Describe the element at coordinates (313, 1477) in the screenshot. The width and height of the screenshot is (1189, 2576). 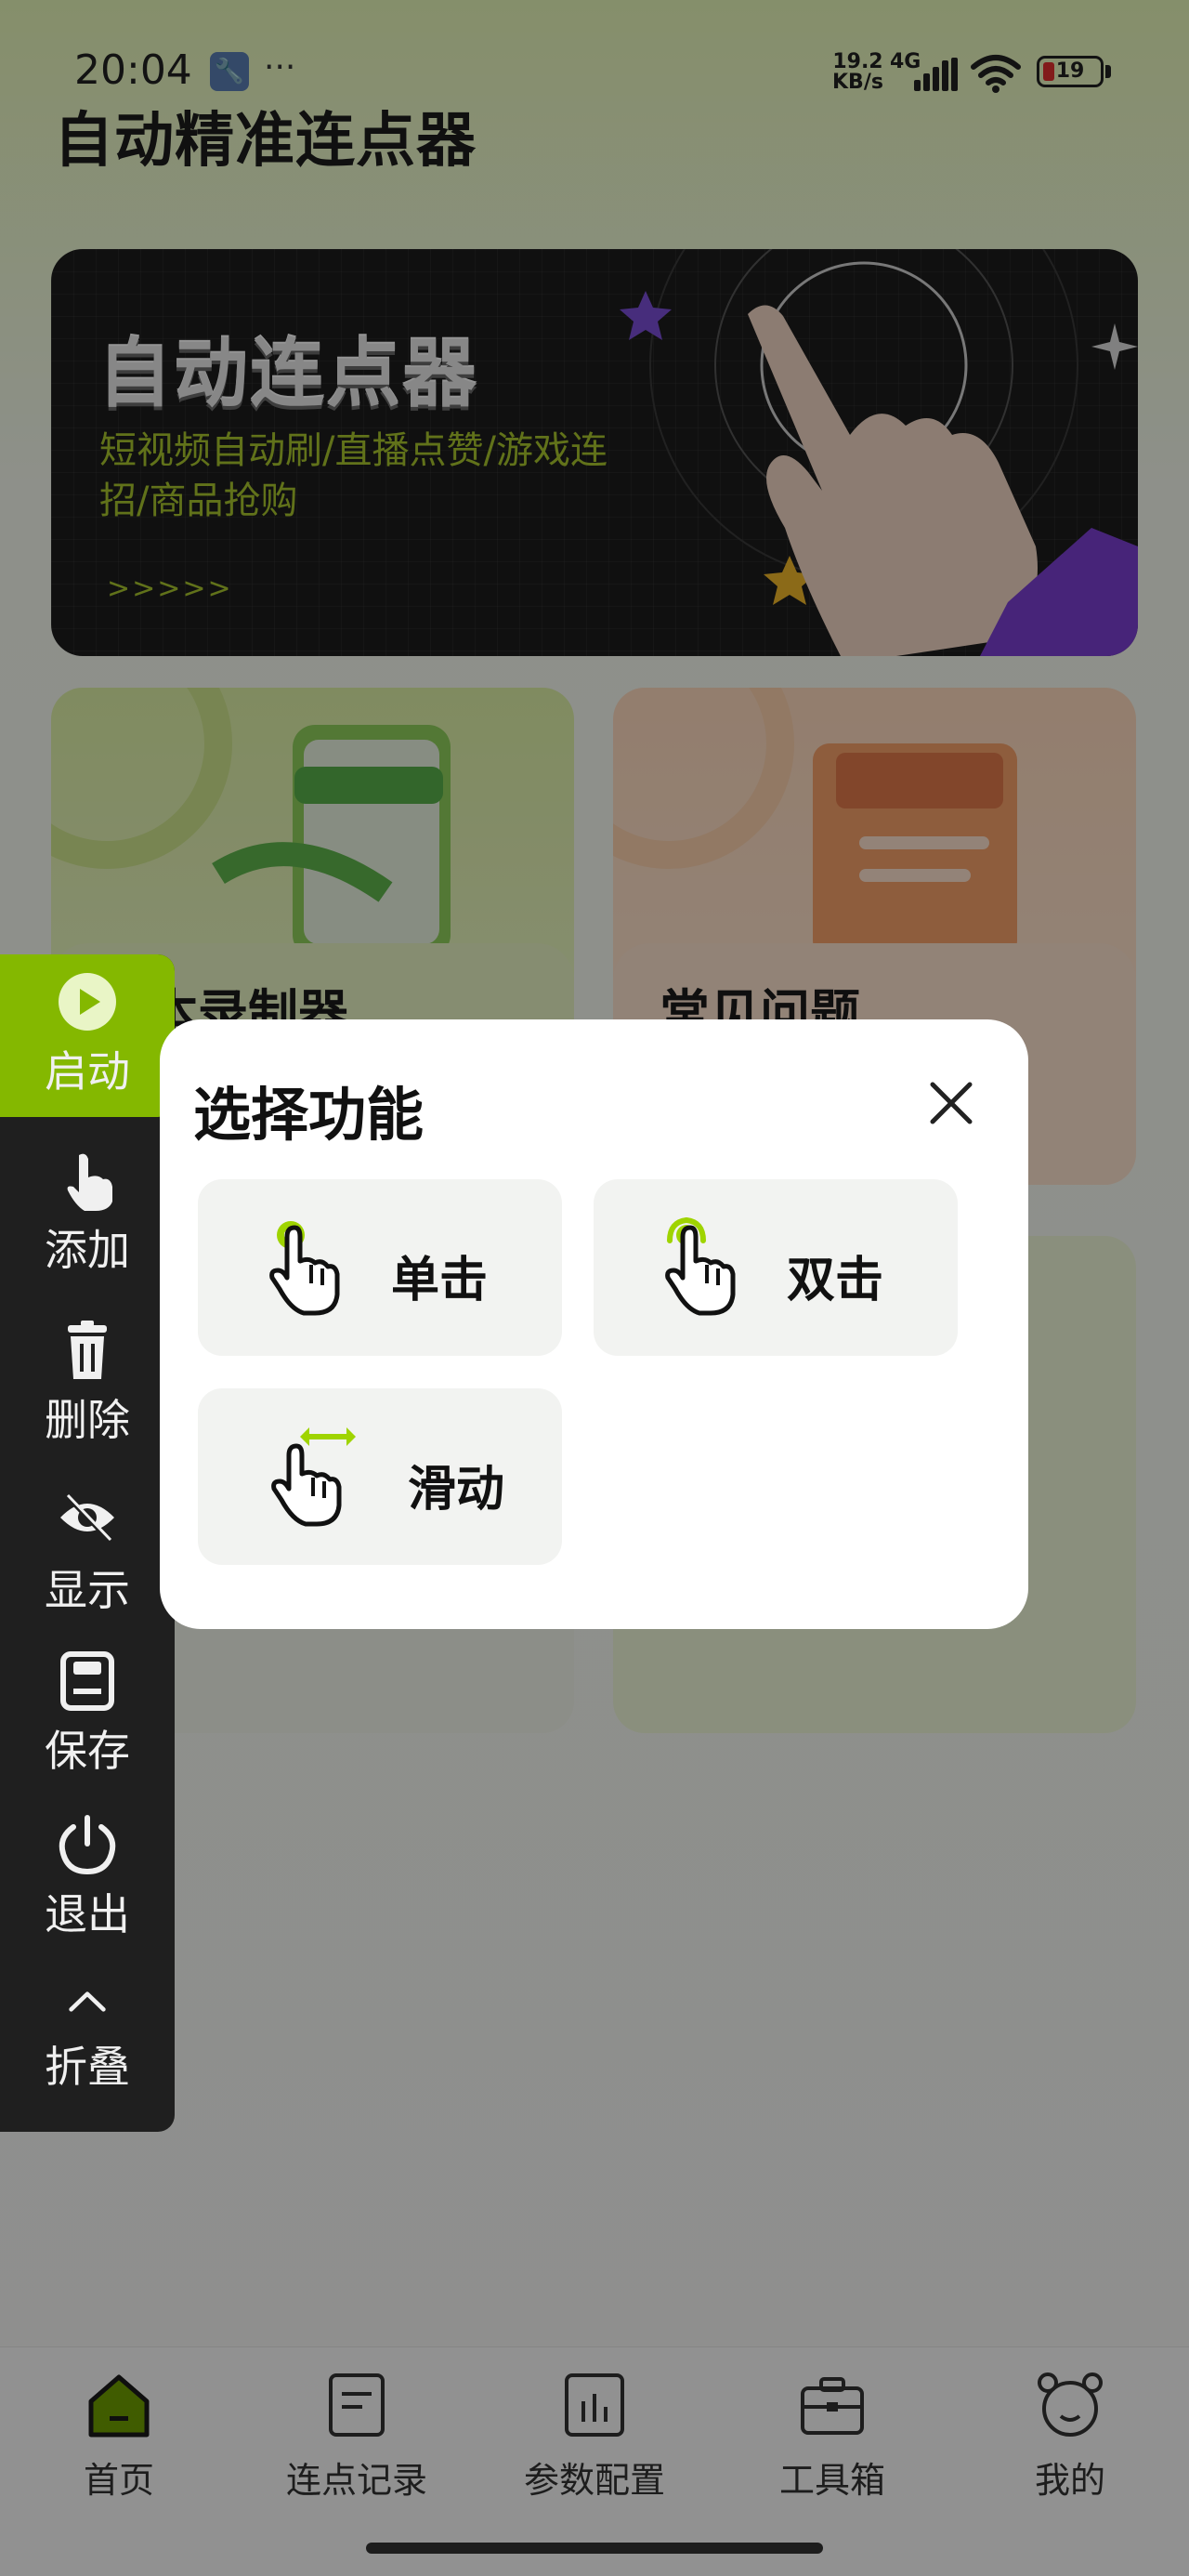
I see `swipe-icon` at that location.